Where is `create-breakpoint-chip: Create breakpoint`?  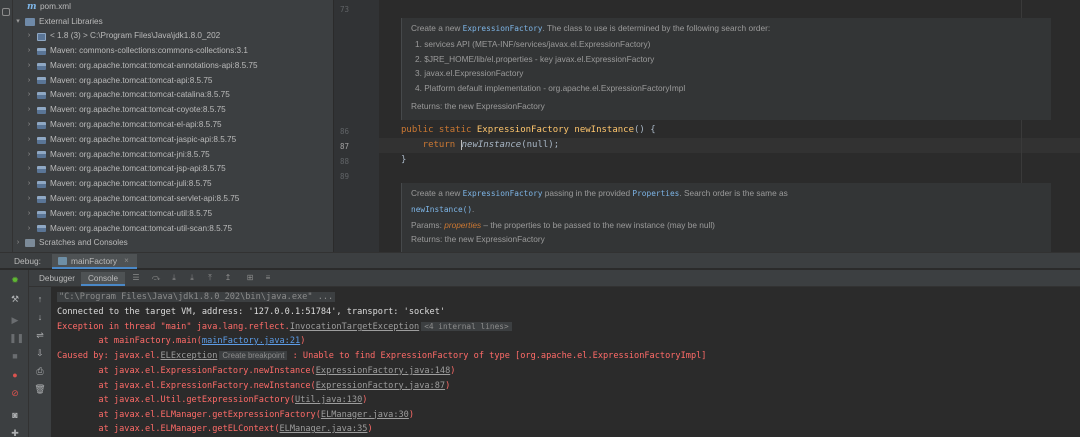 create-breakpoint-chip: Create breakpoint is located at coordinates (253, 355).